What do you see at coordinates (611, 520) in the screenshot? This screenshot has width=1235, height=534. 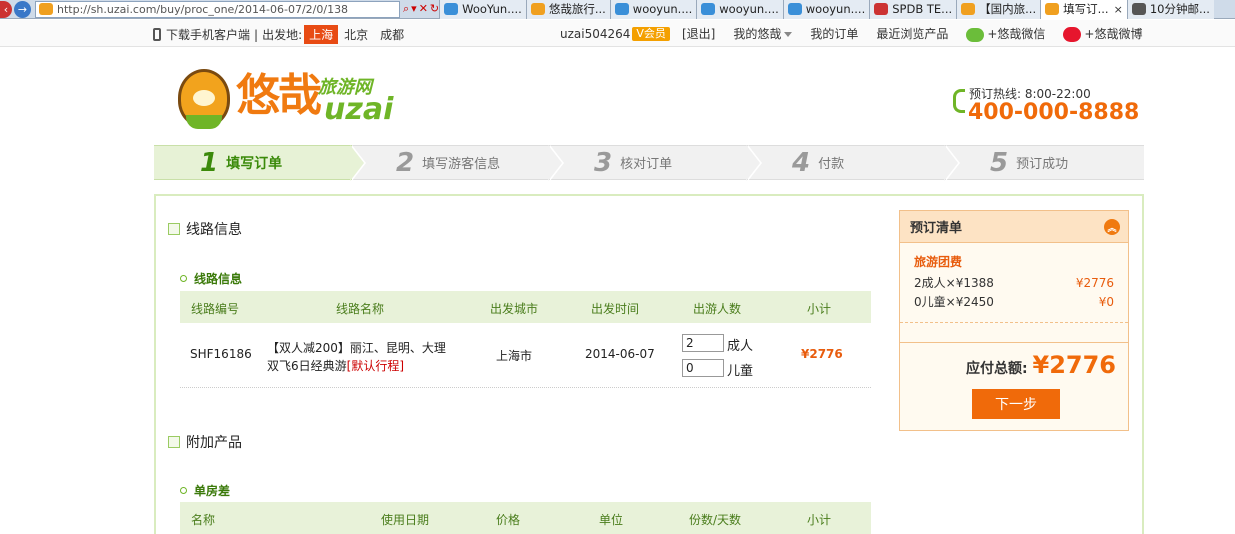 I see `col-header: 单位` at bounding box center [611, 520].